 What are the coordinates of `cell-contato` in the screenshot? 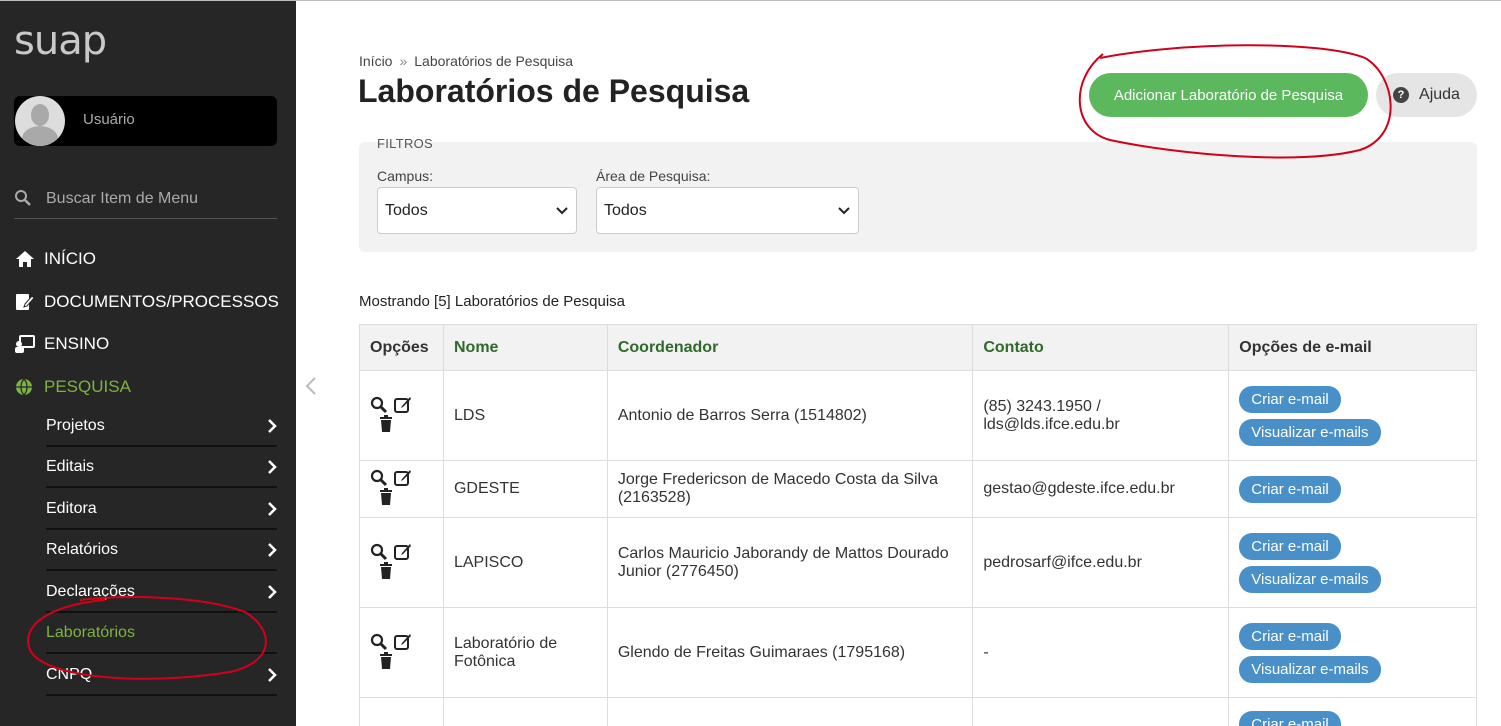 It's located at (1101, 711).